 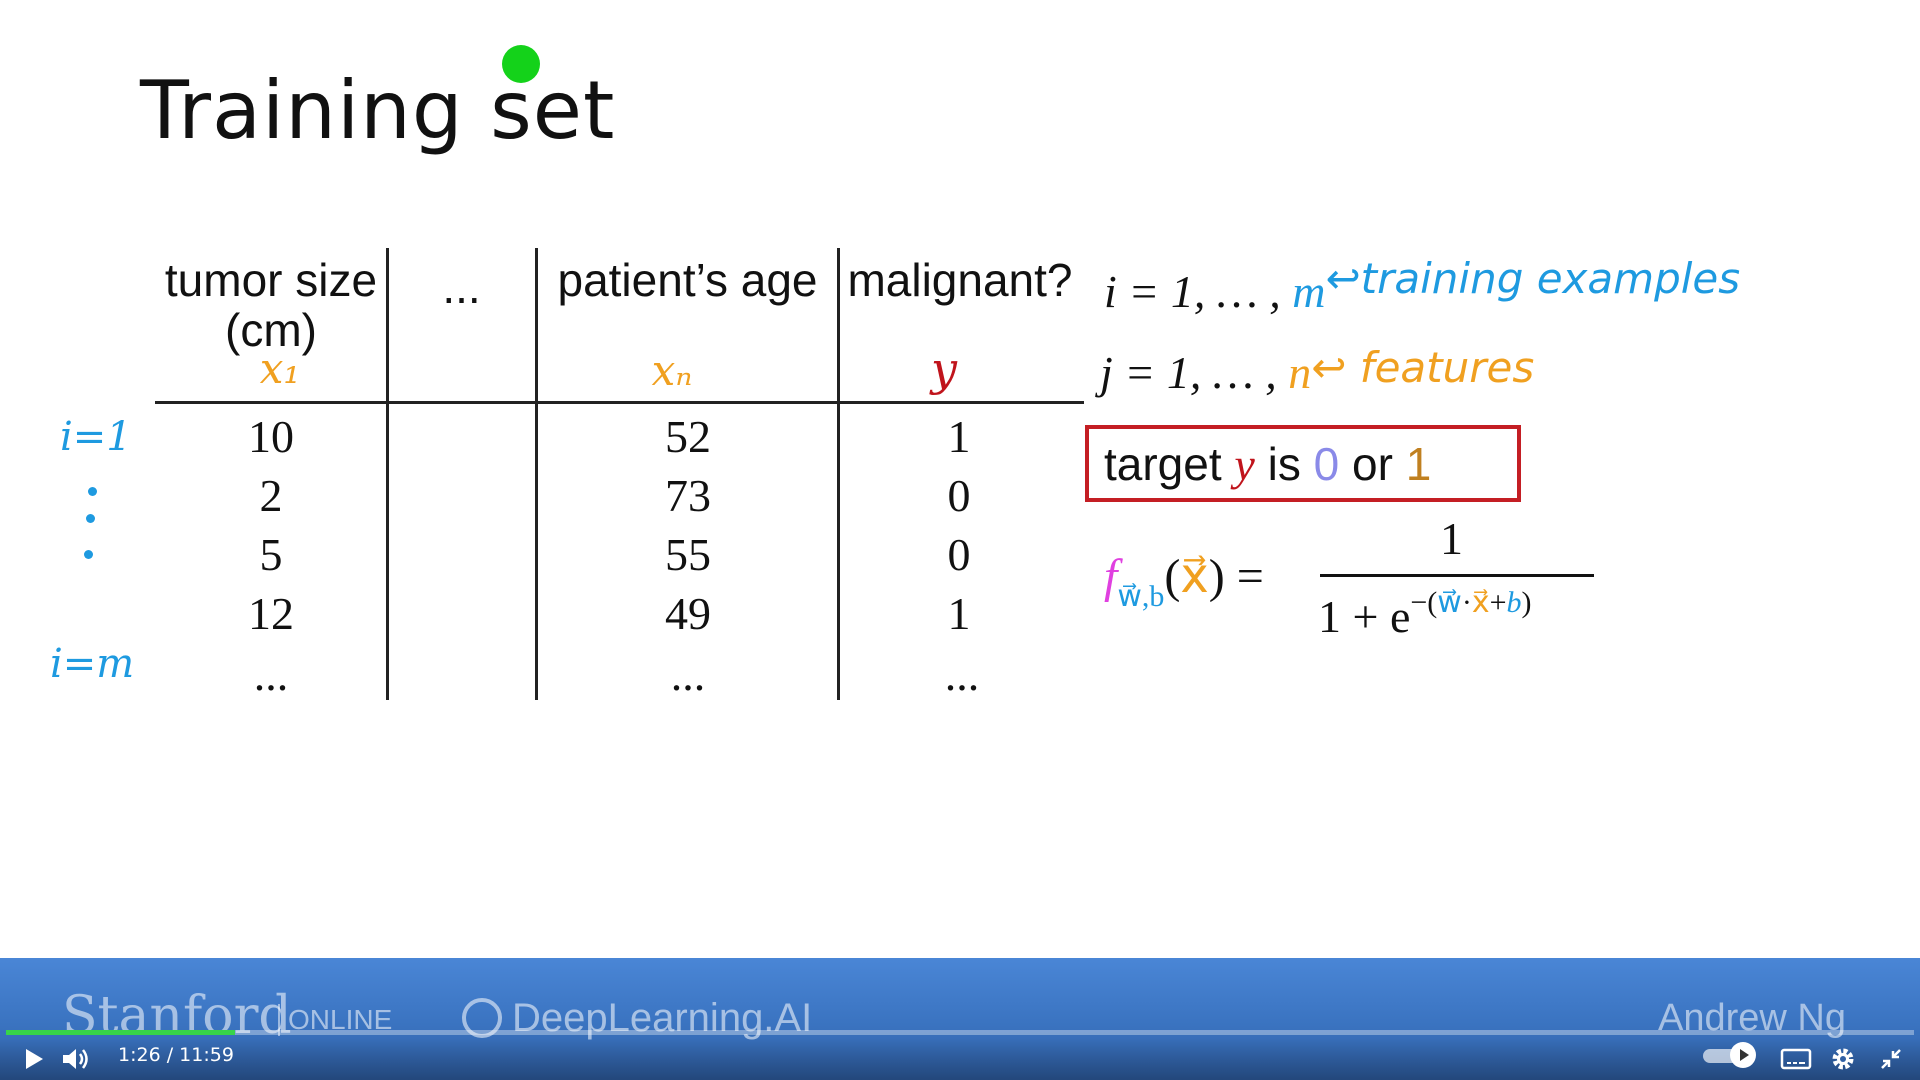 What do you see at coordinates (139, 1055) in the screenshot?
I see `current-time: 1:26` at bounding box center [139, 1055].